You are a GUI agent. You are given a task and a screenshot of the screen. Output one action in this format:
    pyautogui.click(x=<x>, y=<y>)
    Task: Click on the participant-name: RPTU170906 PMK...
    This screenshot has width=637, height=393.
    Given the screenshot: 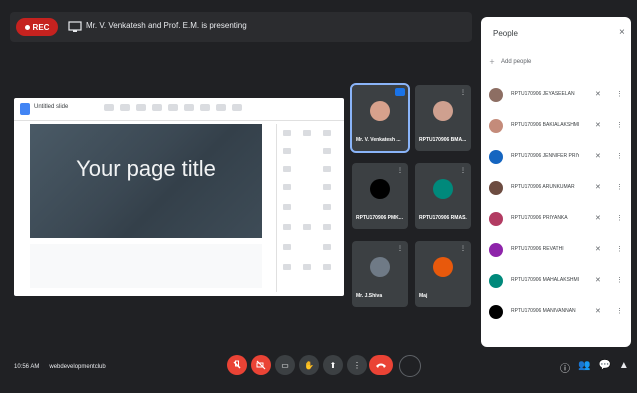 What is the action you would take?
    pyautogui.click(x=379, y=218)
    